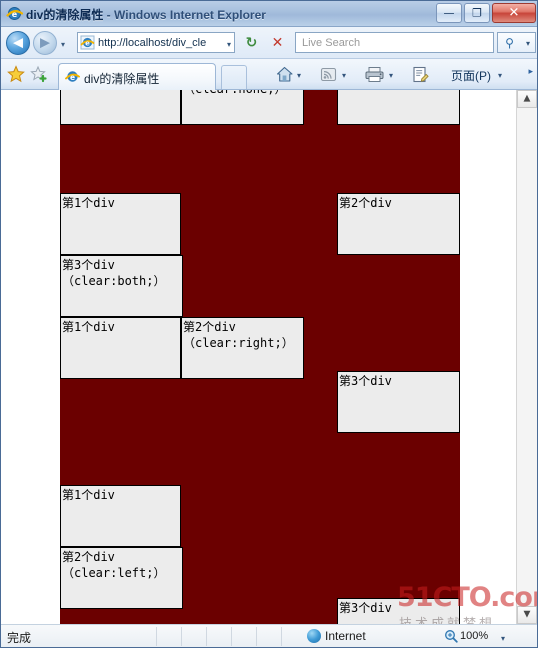  I want to click on tab-title: div的清除属性, so click(122, 79).